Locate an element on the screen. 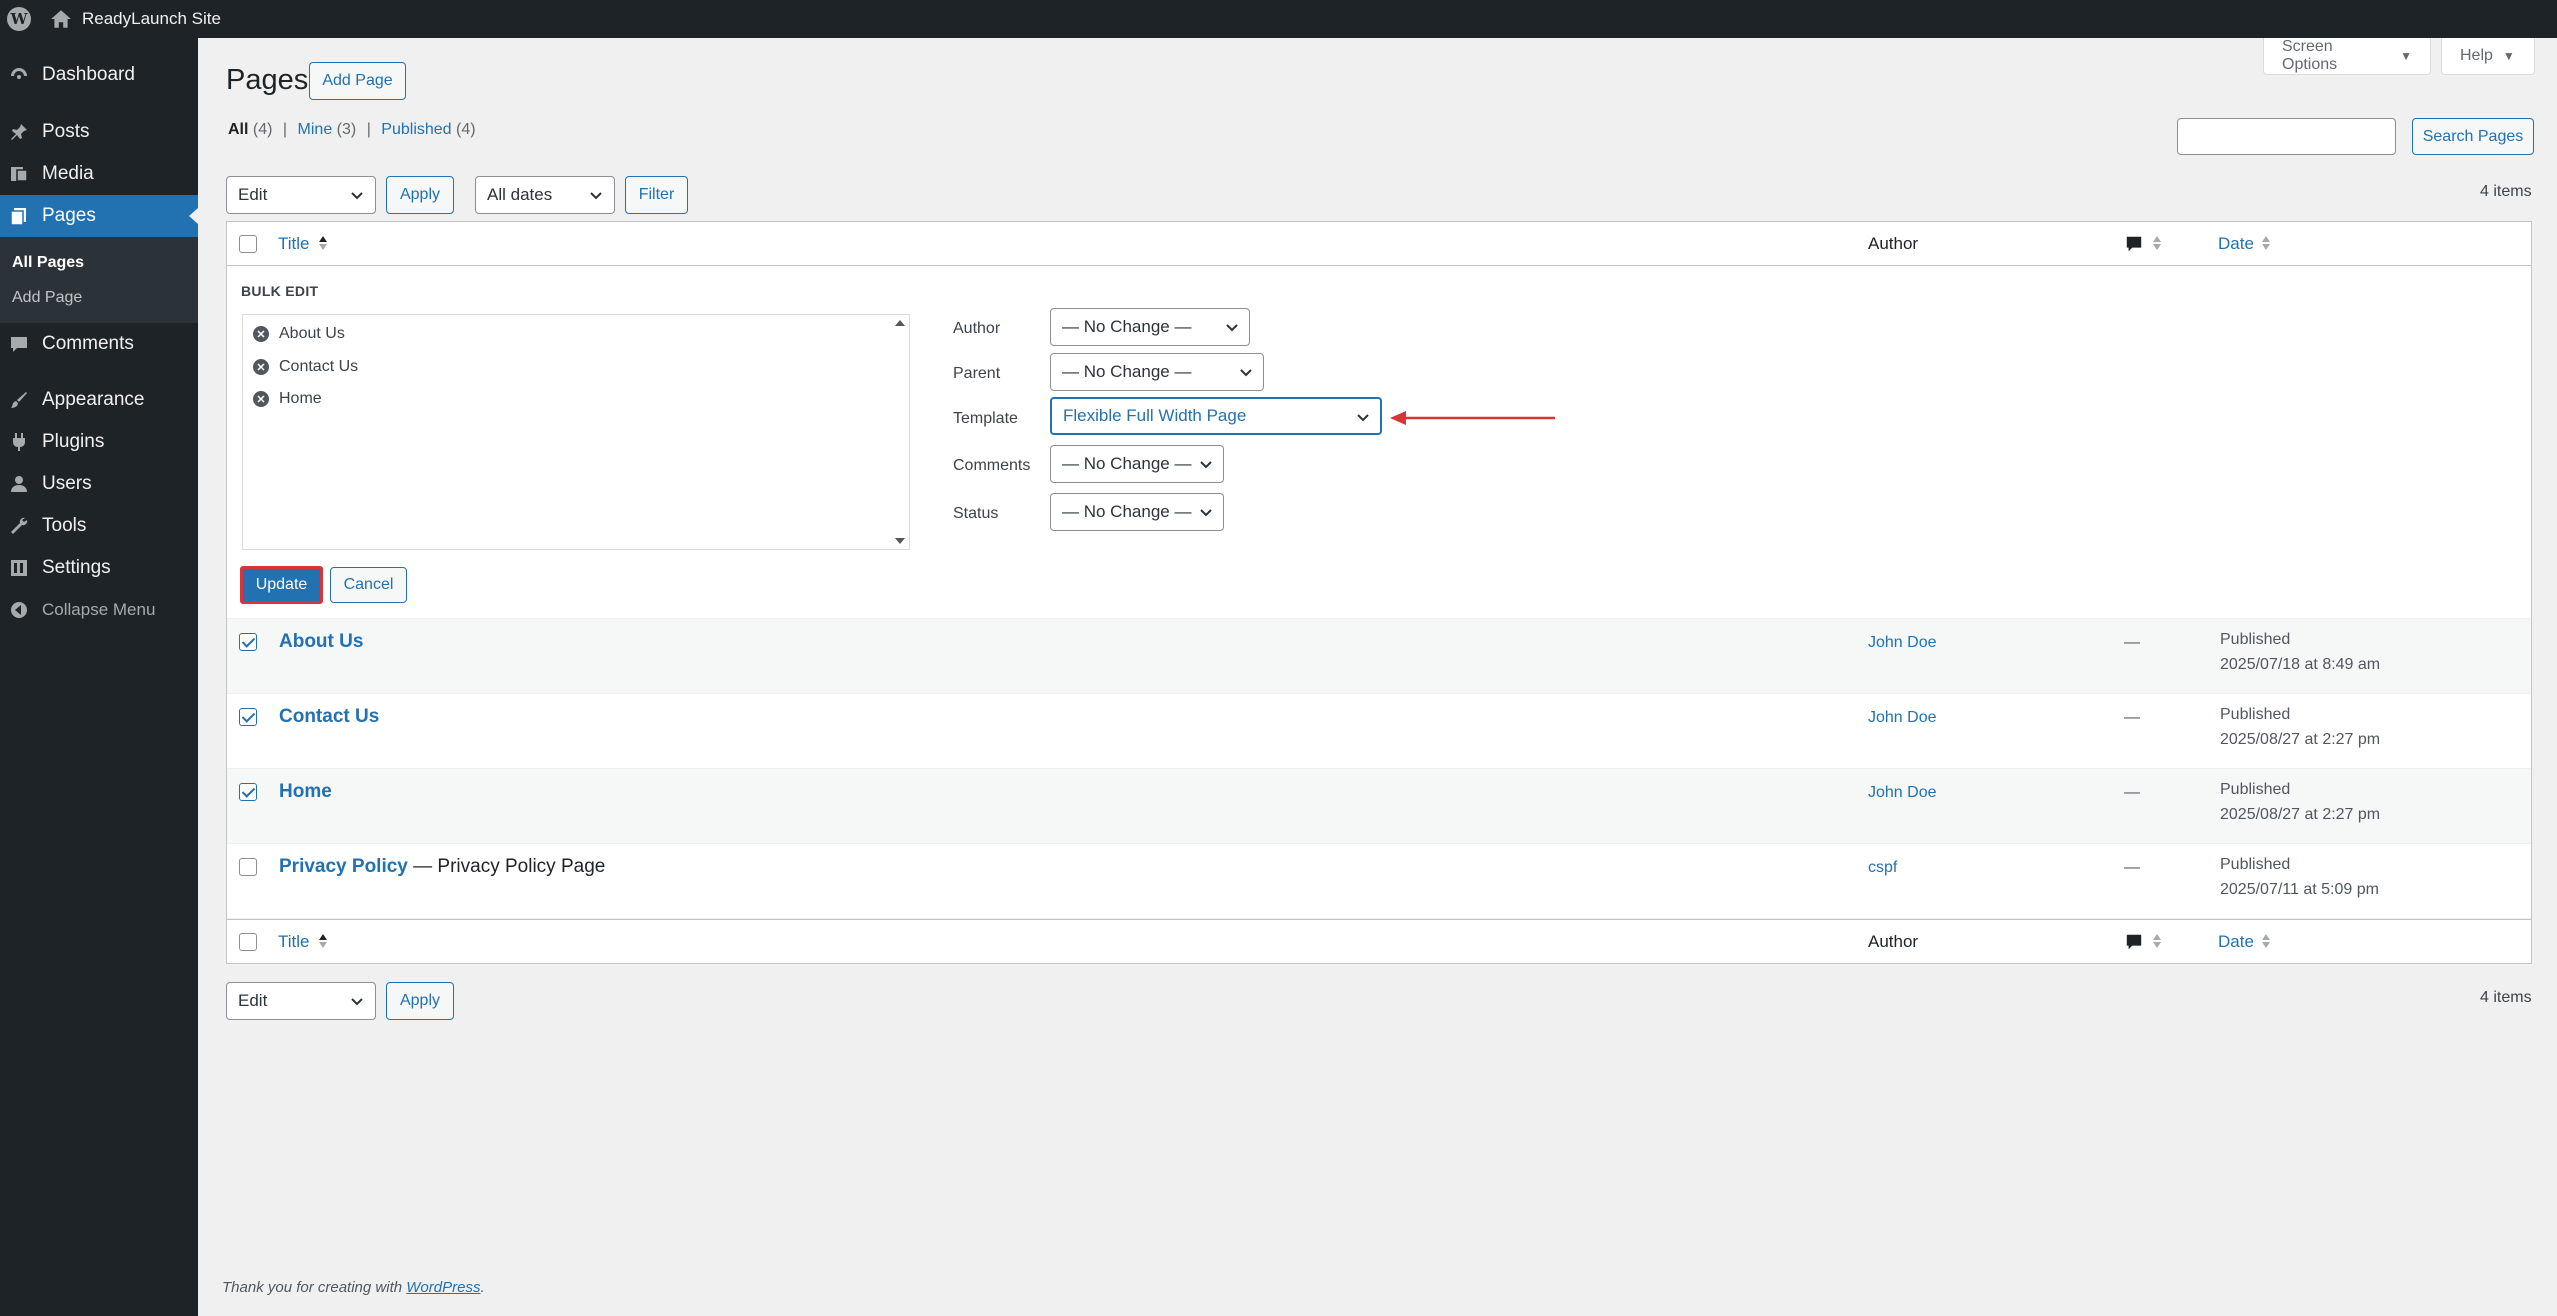 This screenshot has height=1316, width=2557. caret-down-icon: ▼ is located at coordinates (2406, 56).